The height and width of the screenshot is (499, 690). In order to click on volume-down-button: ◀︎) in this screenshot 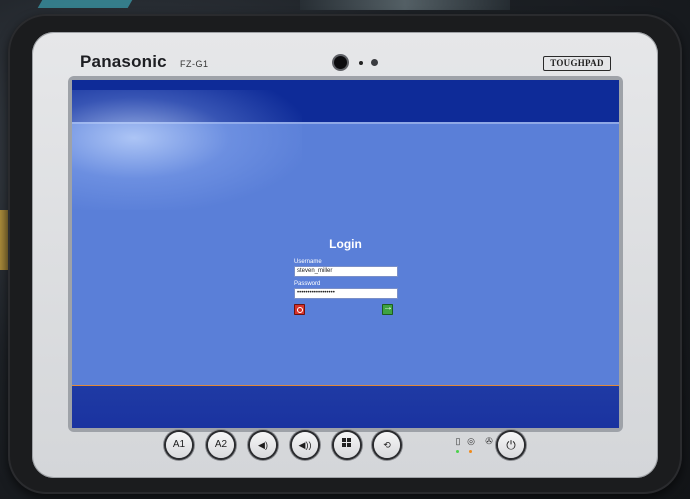, I will do `click(263, 445)`.